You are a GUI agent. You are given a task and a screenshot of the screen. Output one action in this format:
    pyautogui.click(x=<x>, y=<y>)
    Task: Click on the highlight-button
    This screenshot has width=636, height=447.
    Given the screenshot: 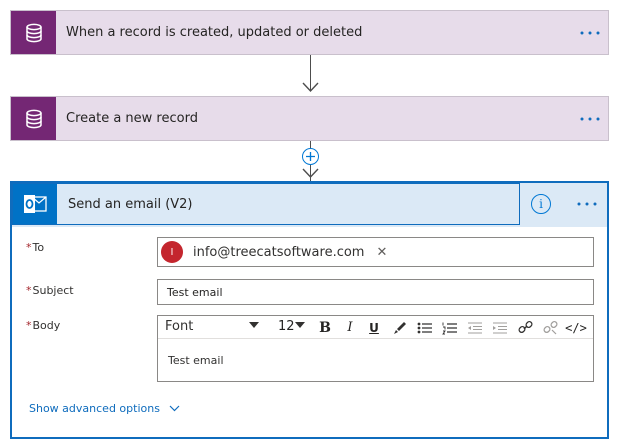 What is the action you would take?
    pyautogui.click(x=399, y=327)
    